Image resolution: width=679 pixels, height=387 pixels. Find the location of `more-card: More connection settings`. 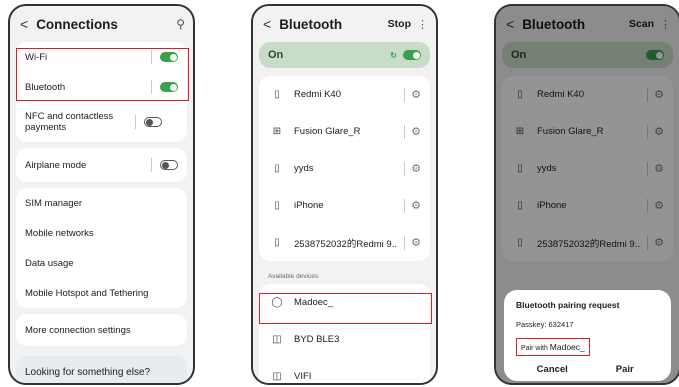

more-card: More connection settings is located at coordinates (101, 330).